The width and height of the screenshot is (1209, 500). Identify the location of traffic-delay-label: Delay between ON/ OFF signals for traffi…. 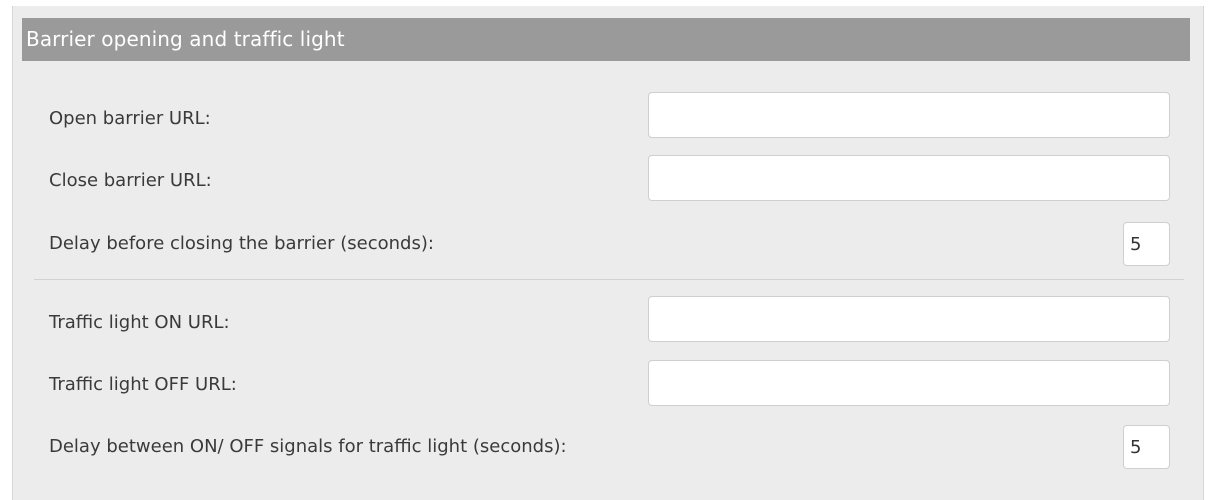
(308, 446).